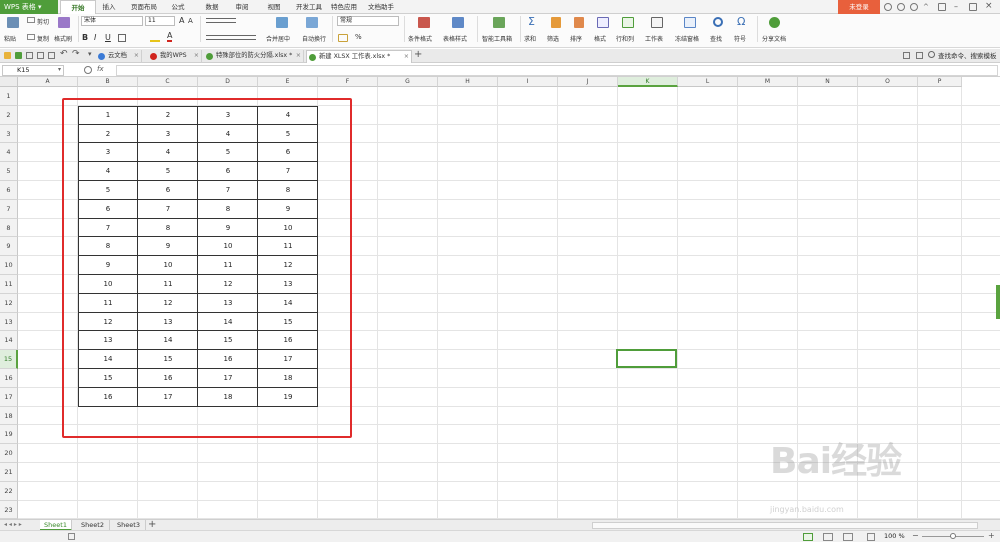 This screenshot has width=1000, height=542. I want to click on find-icon, so click(718, 22).